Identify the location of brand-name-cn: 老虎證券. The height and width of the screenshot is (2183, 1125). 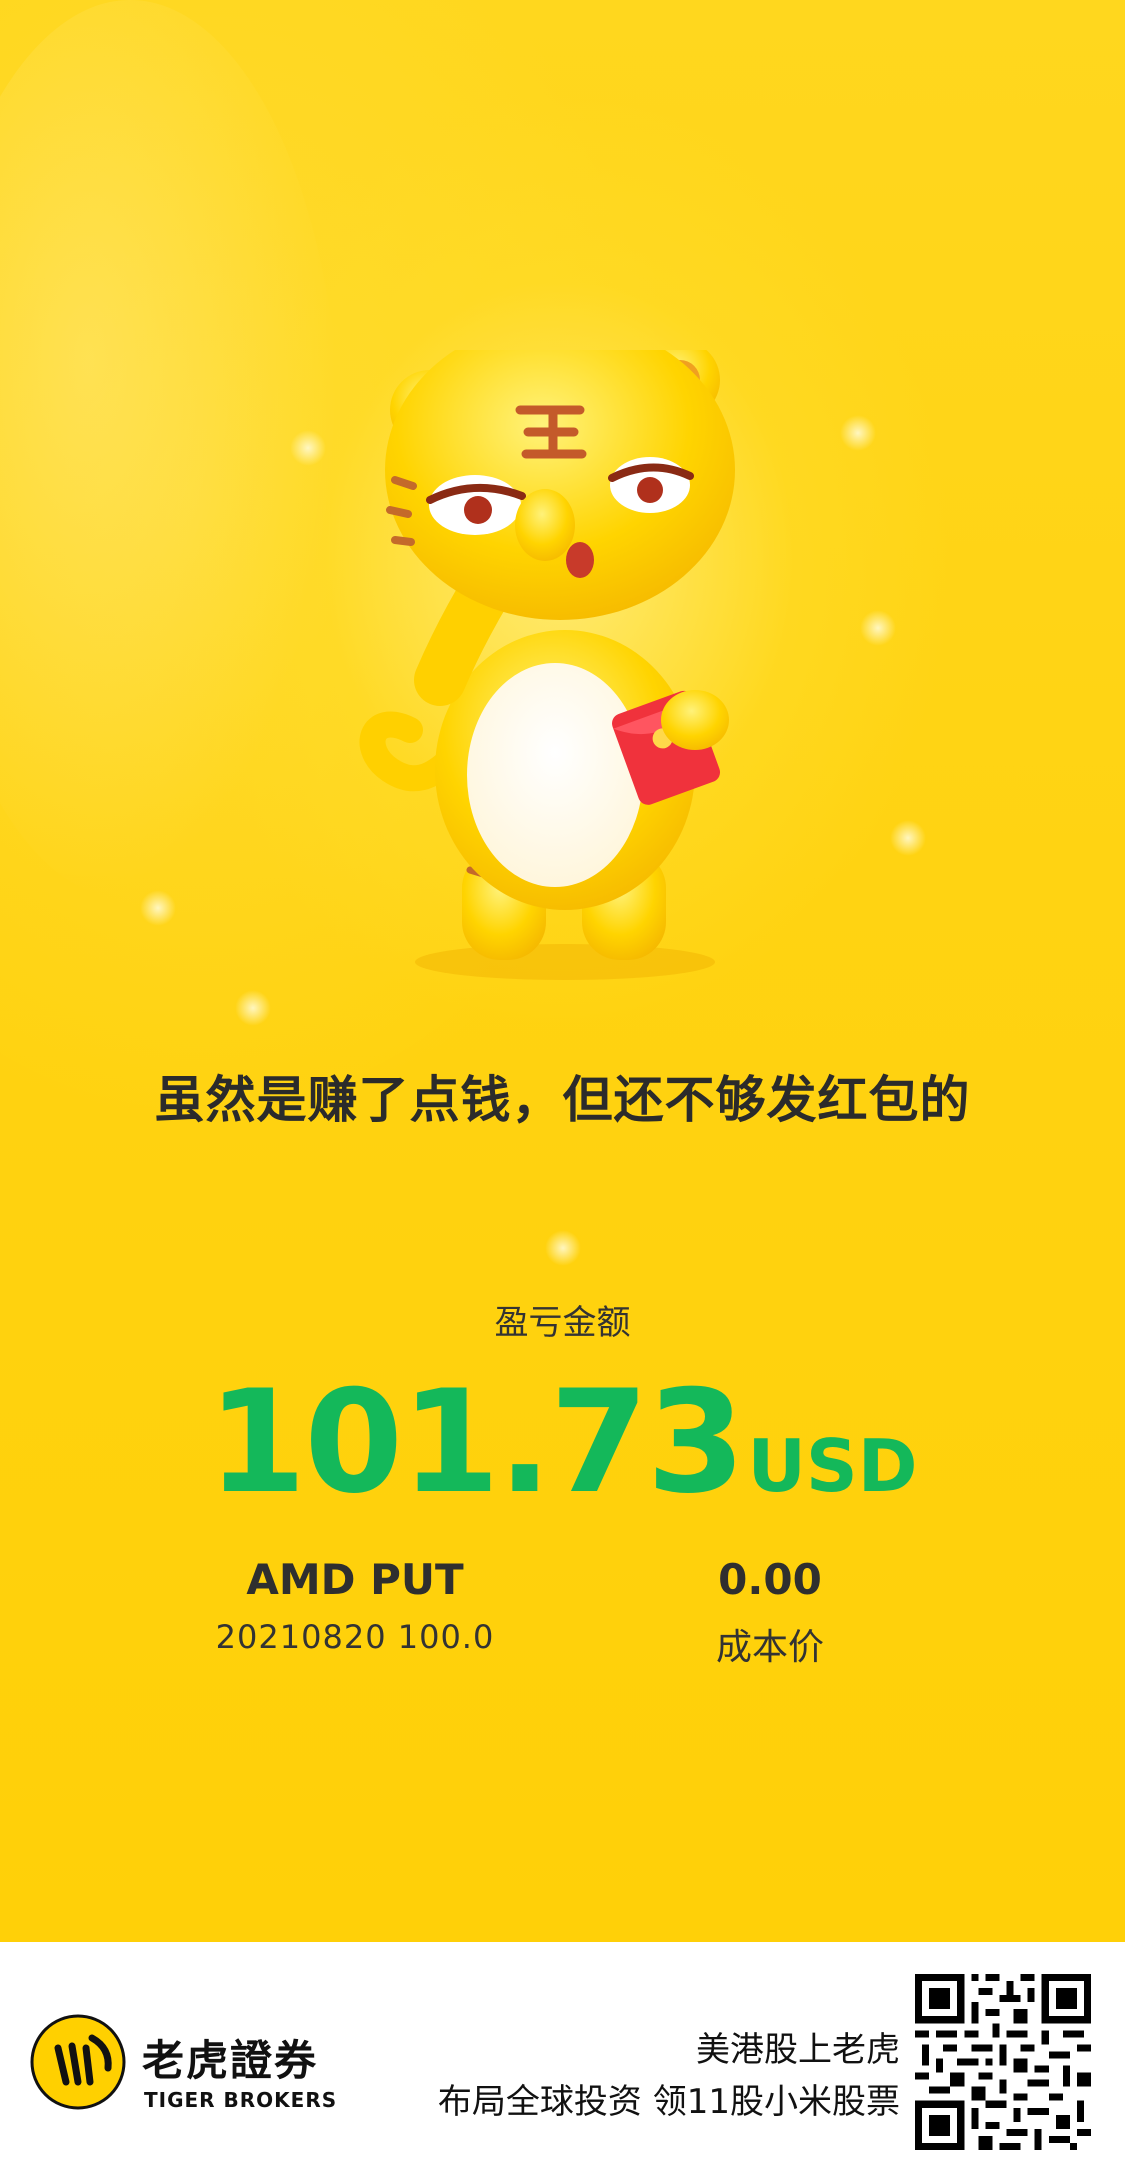
(230, 2060).